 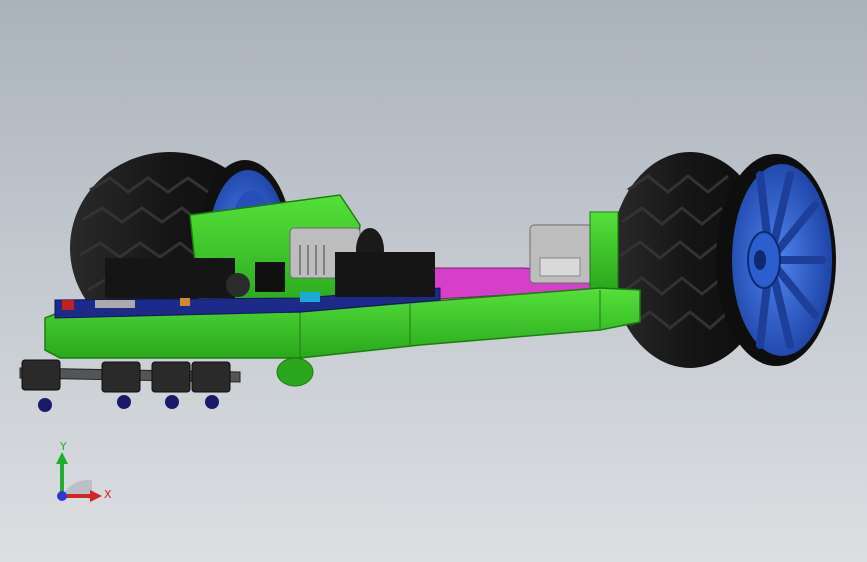 I want to click on y-axis-label: Y, so click(x=63, y=446).